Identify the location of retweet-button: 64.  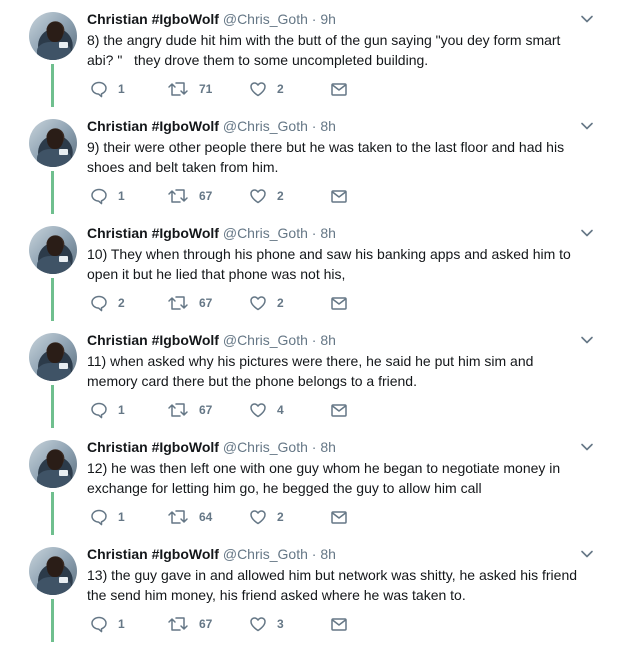
(189, 517).